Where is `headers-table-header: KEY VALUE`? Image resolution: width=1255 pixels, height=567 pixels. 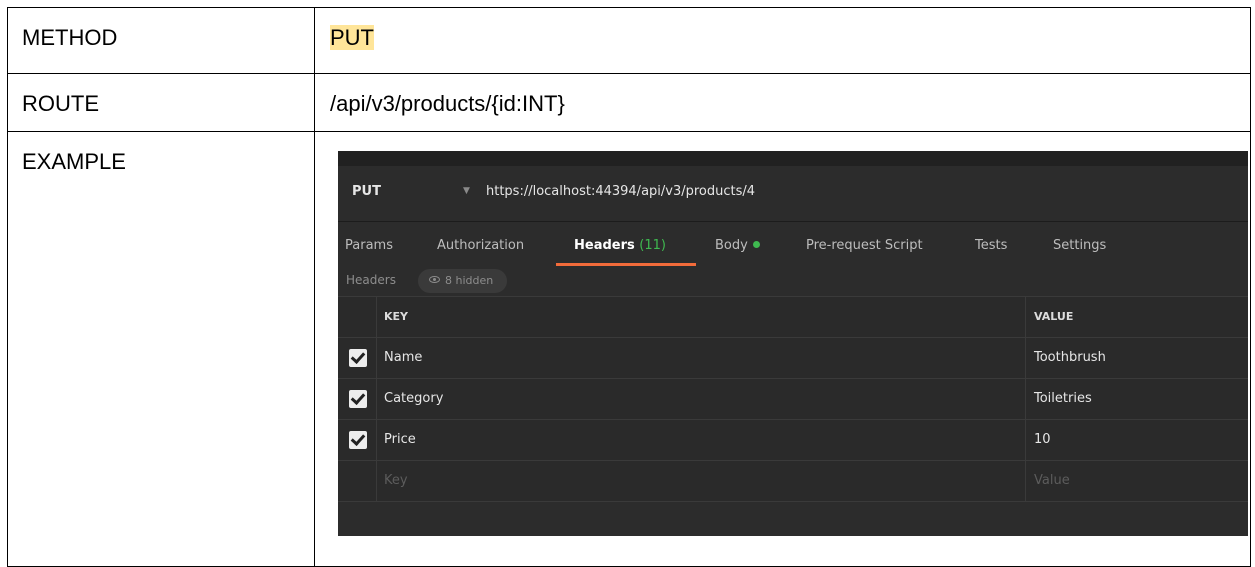
headers-table-header: KEY VALUE is located at coordinates (793, 317).